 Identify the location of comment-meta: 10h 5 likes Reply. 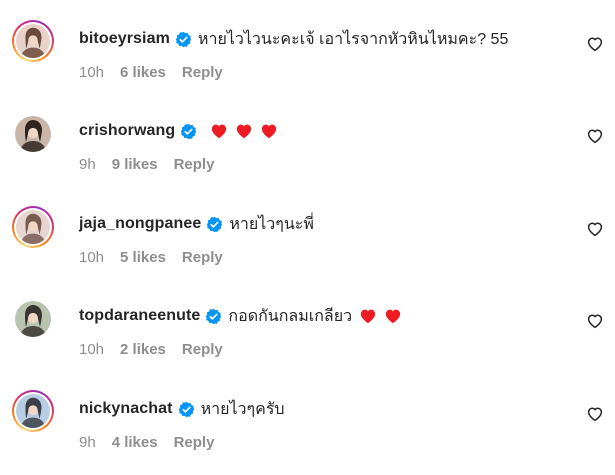
(159, 257).